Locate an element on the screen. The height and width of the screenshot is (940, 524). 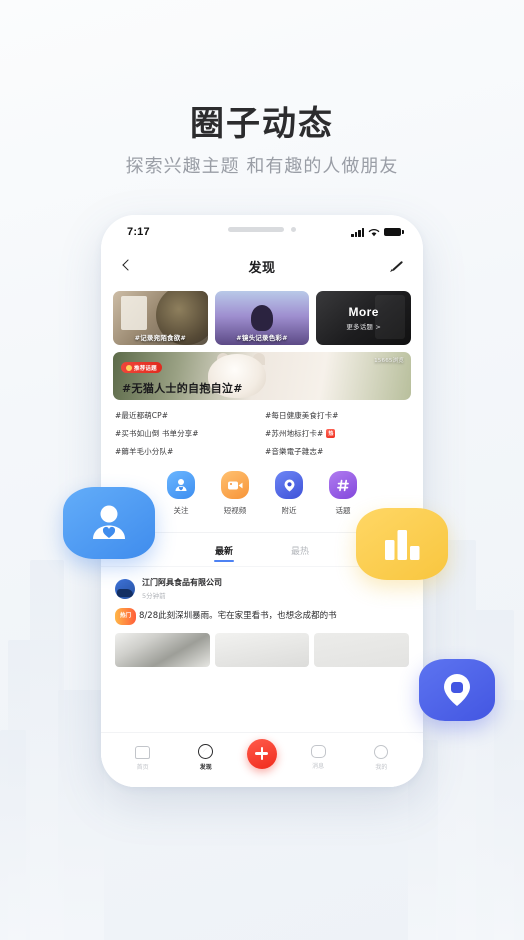
post-hot-tag-label: 热门 is located at coordinates (126, 616).